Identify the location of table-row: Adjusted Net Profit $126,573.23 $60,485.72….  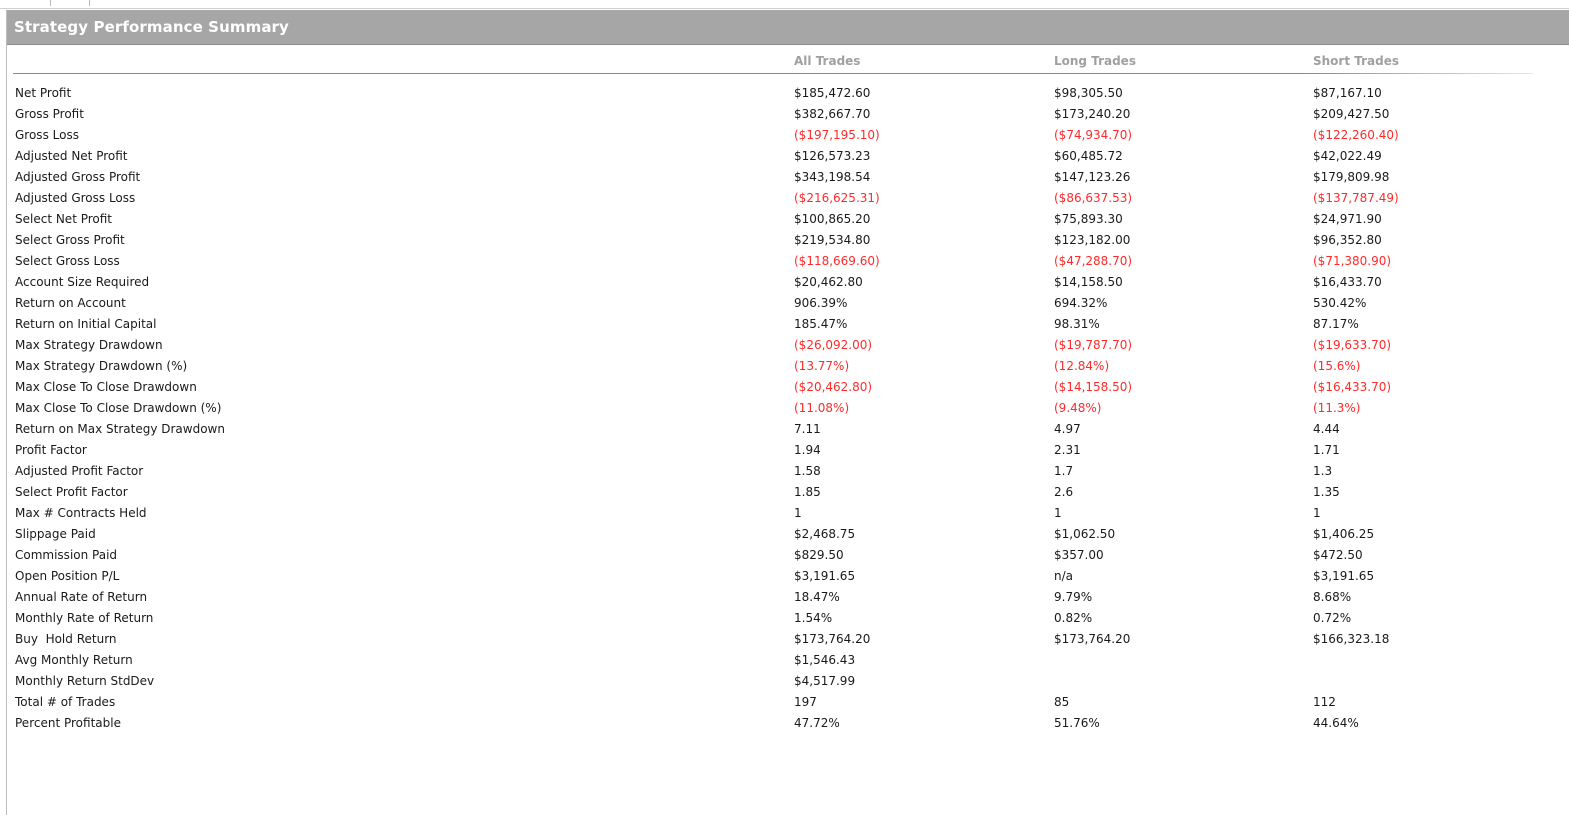
(788, 156).